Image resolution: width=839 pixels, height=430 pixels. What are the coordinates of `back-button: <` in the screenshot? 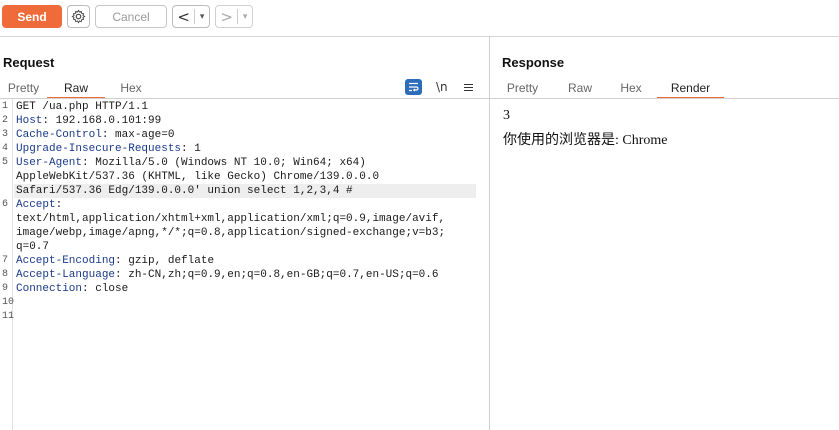 It's located at (183, 16).